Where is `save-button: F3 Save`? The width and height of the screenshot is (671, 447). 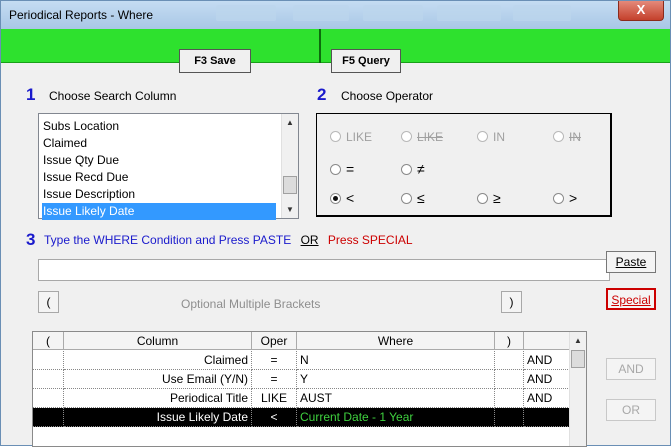 save-button: F3 Save is located at coordinates (215, 61).